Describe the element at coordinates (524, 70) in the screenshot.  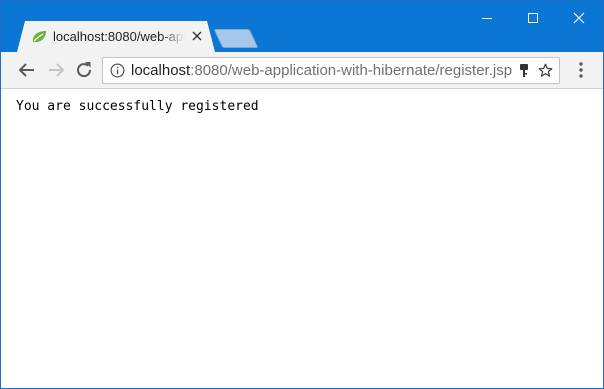
I see `key-icon` at that location.